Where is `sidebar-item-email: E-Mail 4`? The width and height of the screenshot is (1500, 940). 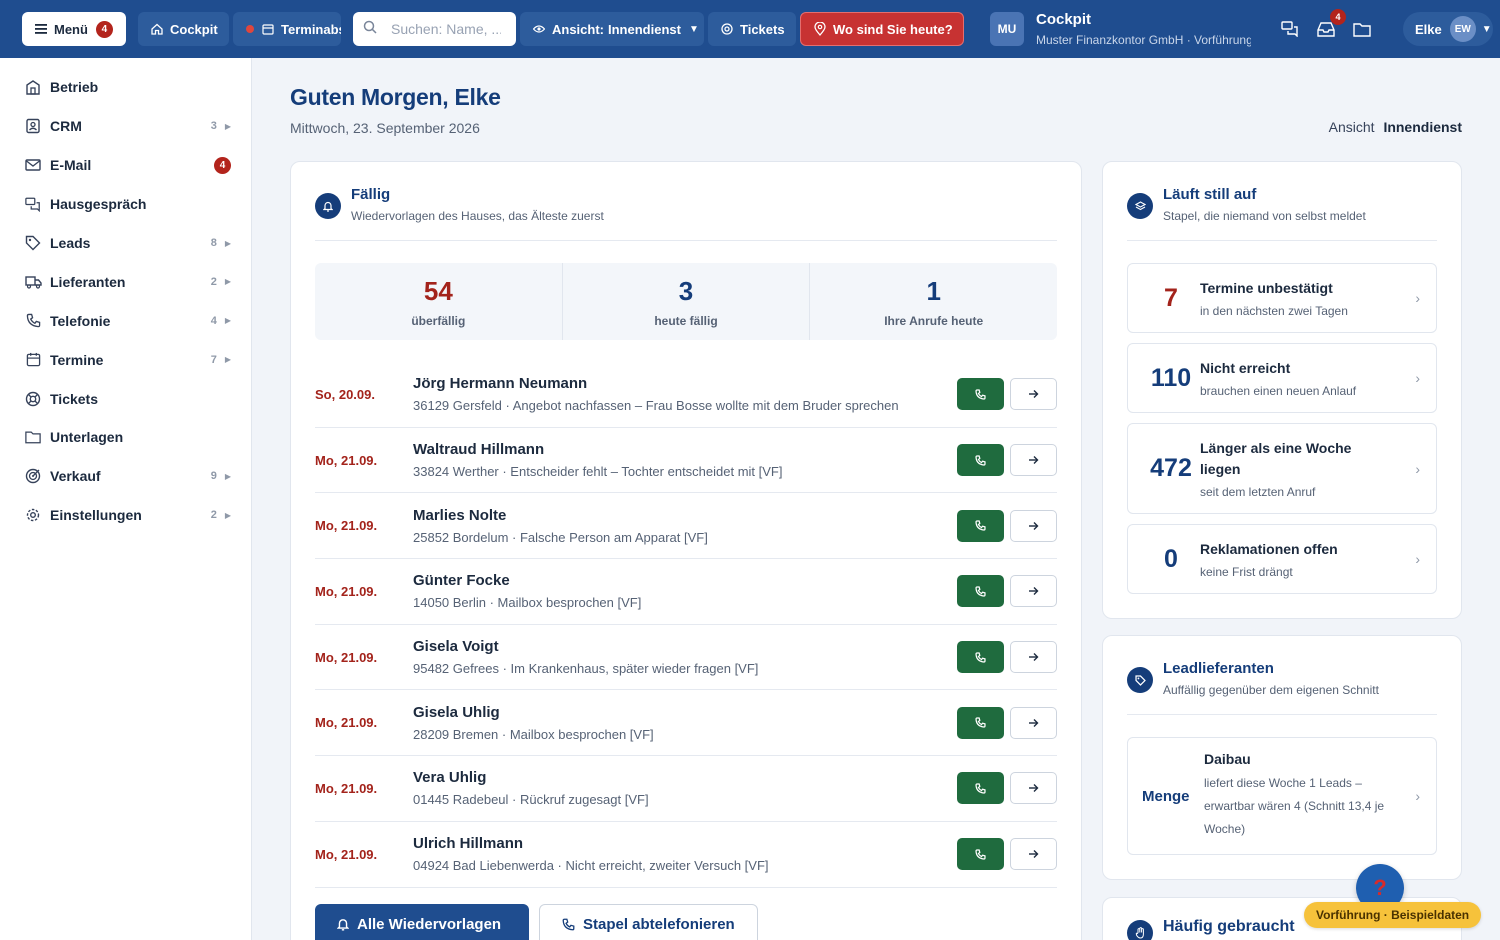 sidebar-item-email: E-Mail 4 is located at coordinates (125, 165).